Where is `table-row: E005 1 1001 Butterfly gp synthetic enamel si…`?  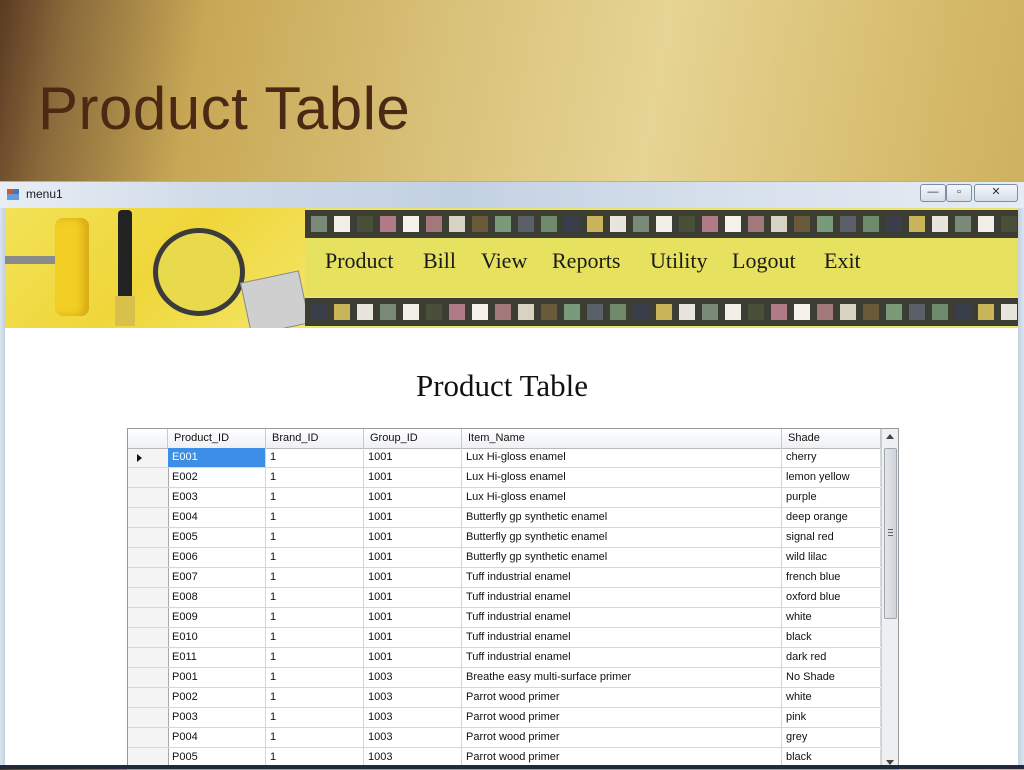
table-row: E005 1 1001 Butterfly gp synthetic enamel si… is located at coordinates (504, 538).